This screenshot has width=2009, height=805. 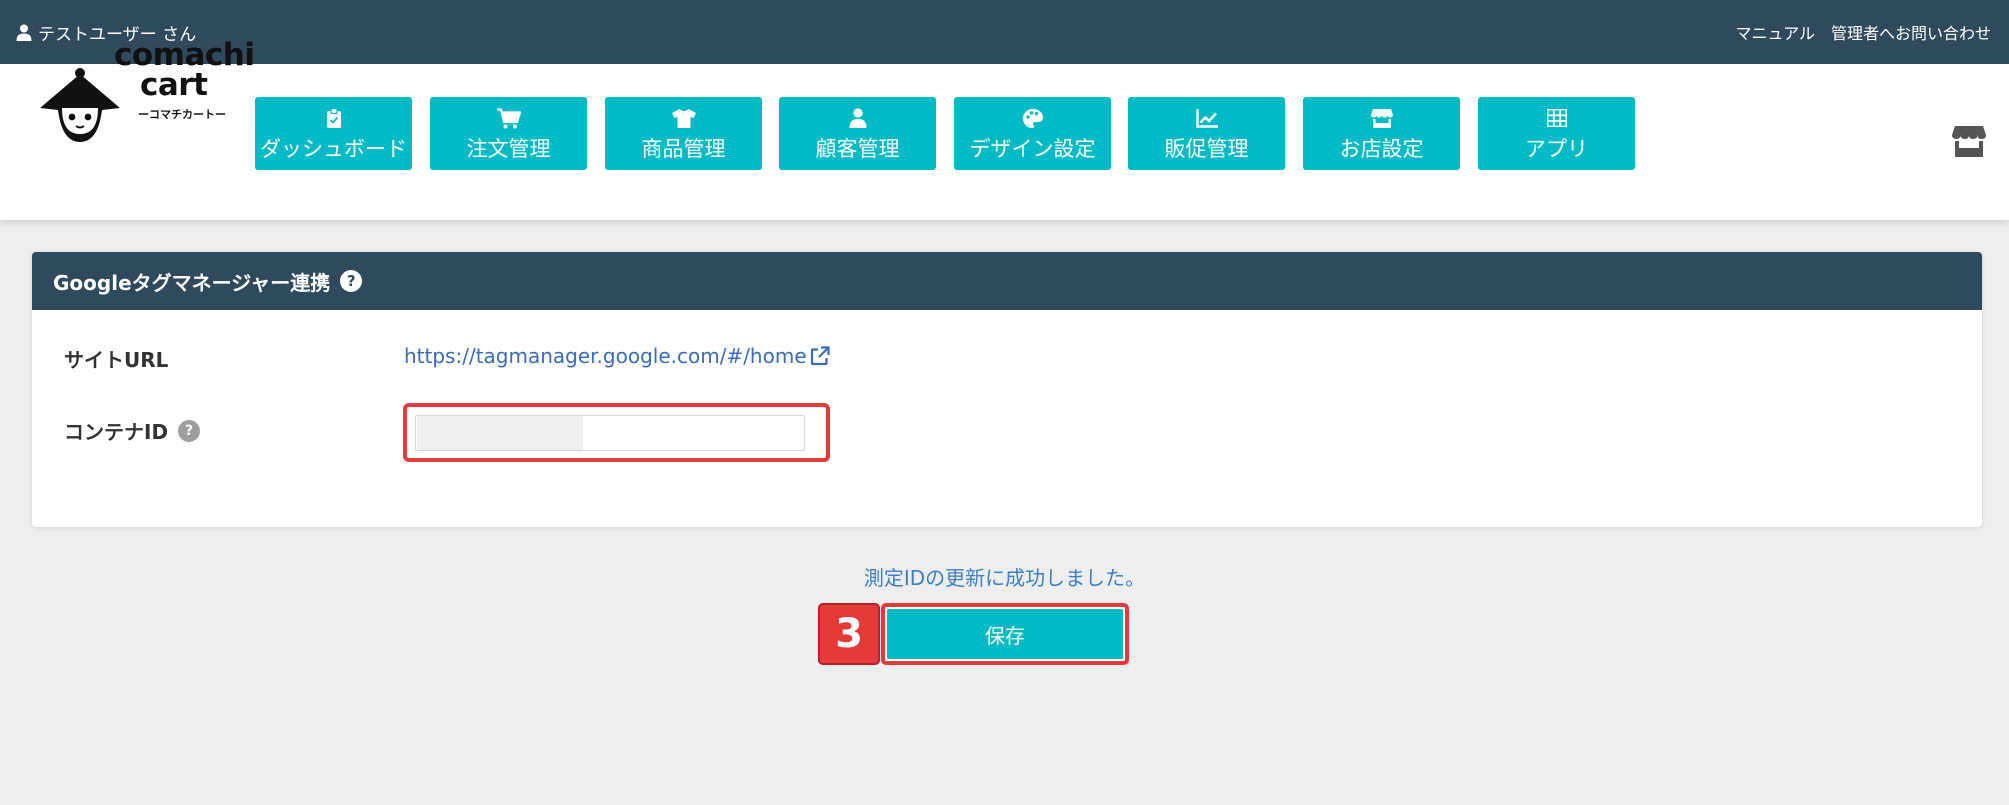 What do you see at coordinates (1556, 133) in the screenshot?
I see `nav-apps-button: アプリ` at bounding box center [1556, 133].